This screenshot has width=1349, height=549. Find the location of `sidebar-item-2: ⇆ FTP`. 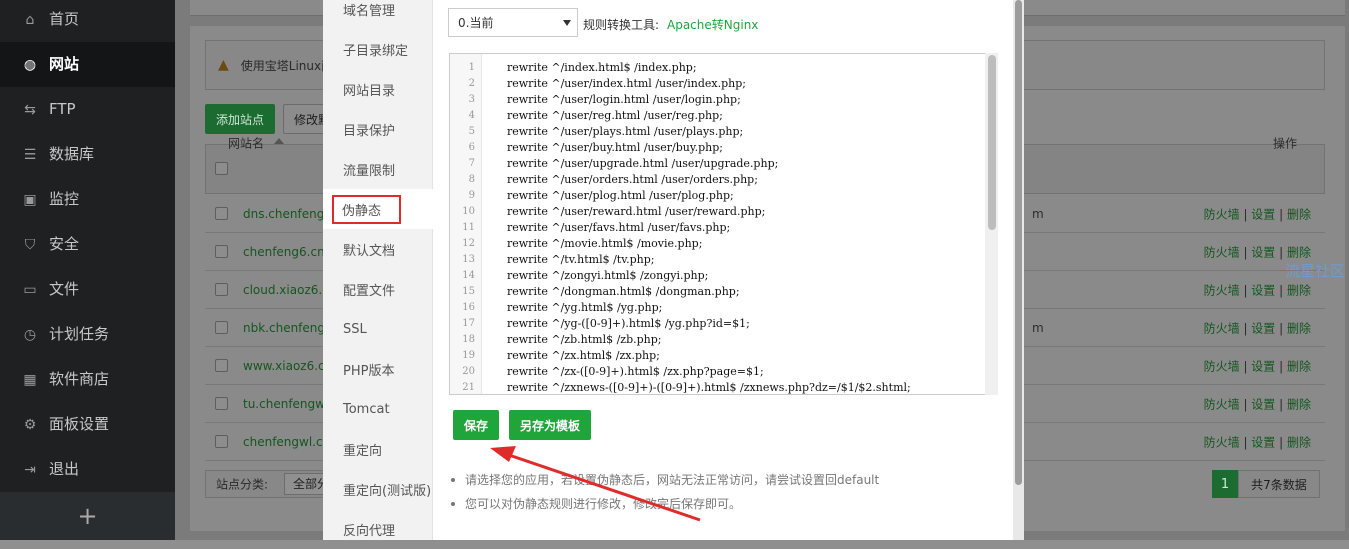

sidebar-item-2: ⇆ FTP is located at coordinates (87, 109).